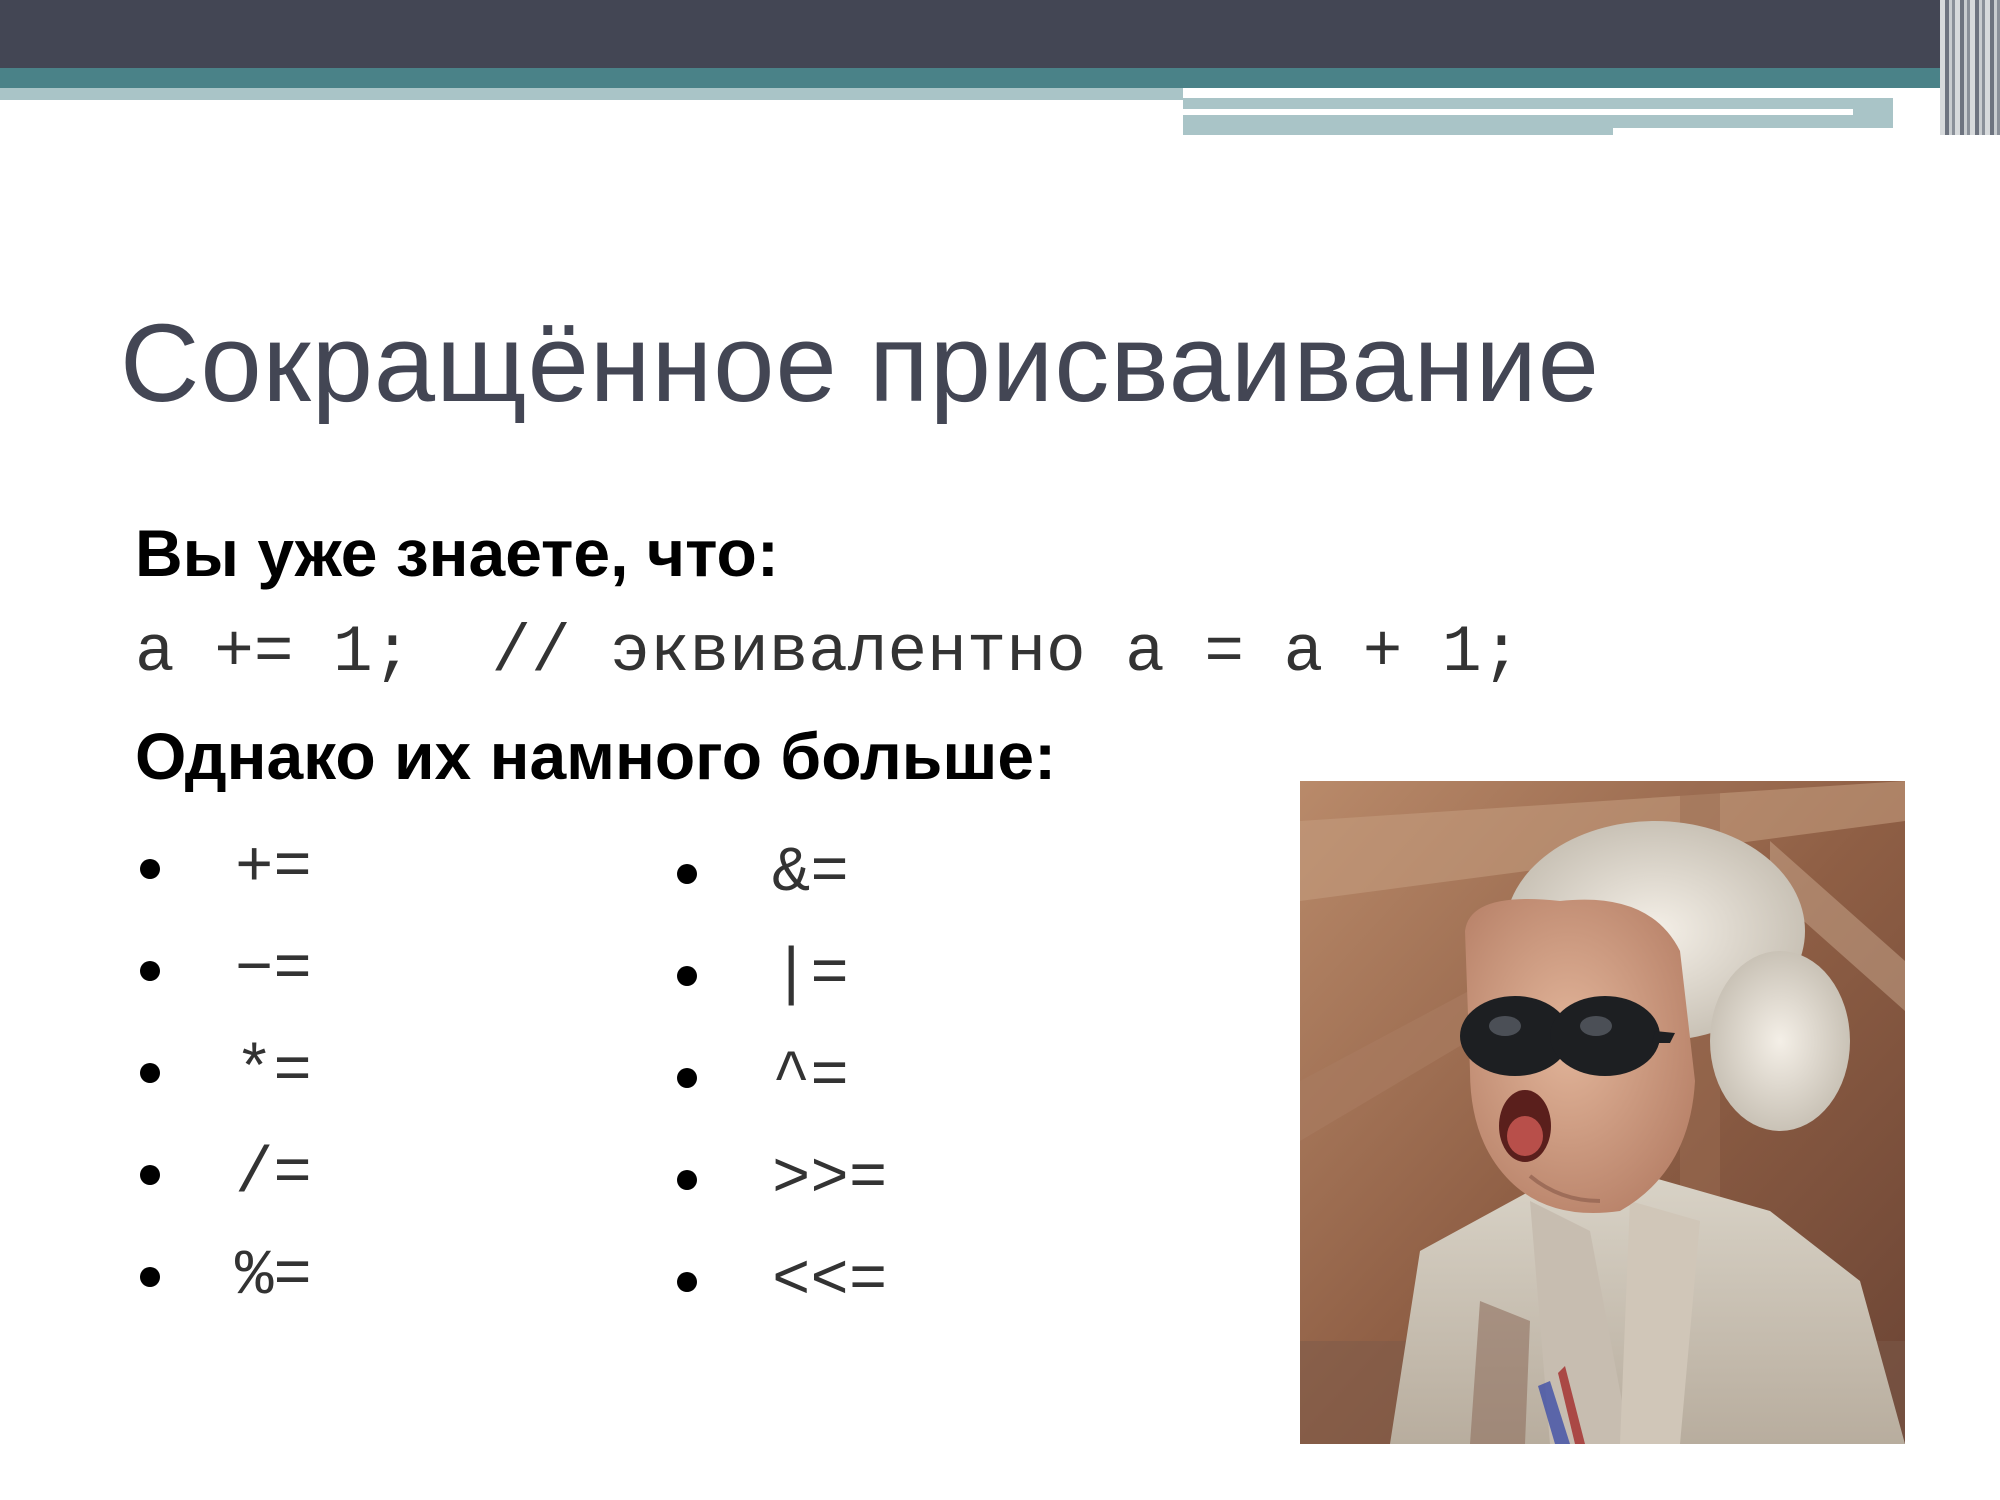 Image resolution: width=2000 pixels, height=1500 pixels. Describe the element at coordinates (273, 971) in the screenshot. I see `operator-label: −=` at that location.